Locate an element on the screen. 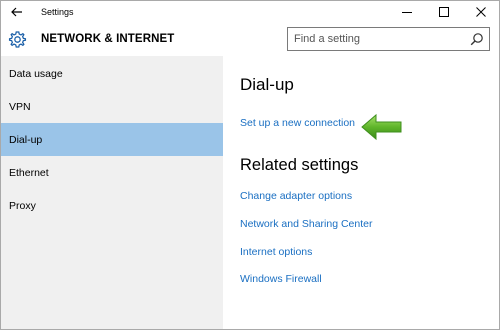 Image resolution: width=500 pixels, height=330 pixels. maximize-button is located at coordinates (443, 12).